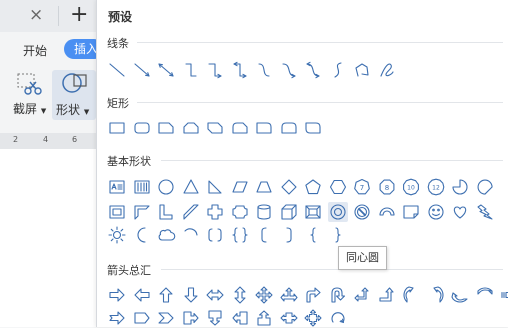 The image size is (508, 328). What do you see at coordinates (240, 235) in the screenshot?
I see `double-brace-icon` at bounding box center [240, 235].